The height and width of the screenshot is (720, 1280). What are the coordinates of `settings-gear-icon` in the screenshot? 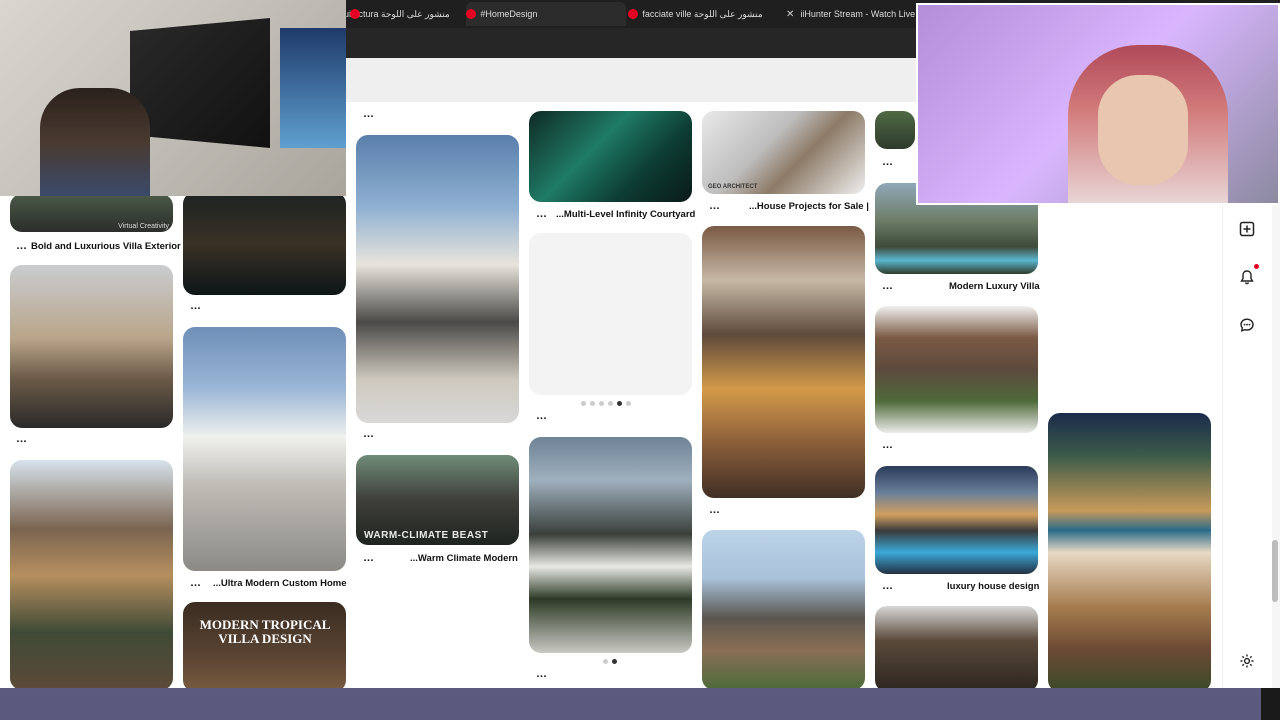 It's located at (1247, 661).